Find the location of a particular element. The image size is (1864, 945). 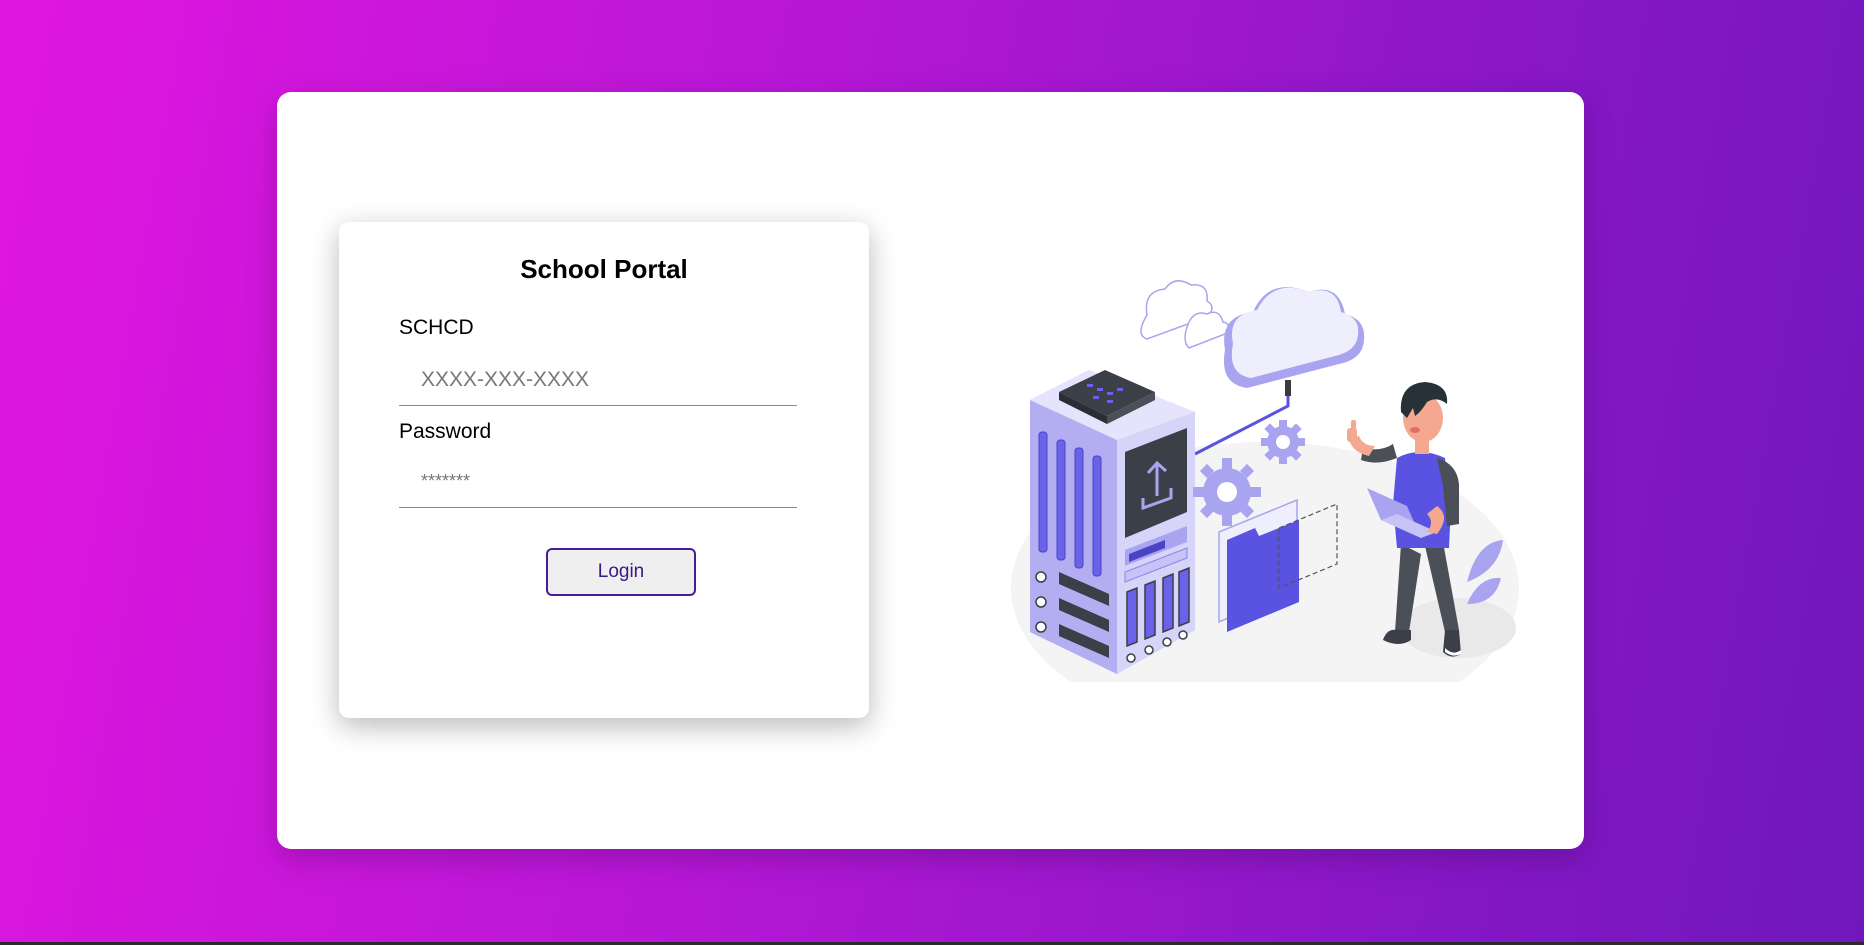

cloud-outline-icon is located at coordinates (1185, 314).